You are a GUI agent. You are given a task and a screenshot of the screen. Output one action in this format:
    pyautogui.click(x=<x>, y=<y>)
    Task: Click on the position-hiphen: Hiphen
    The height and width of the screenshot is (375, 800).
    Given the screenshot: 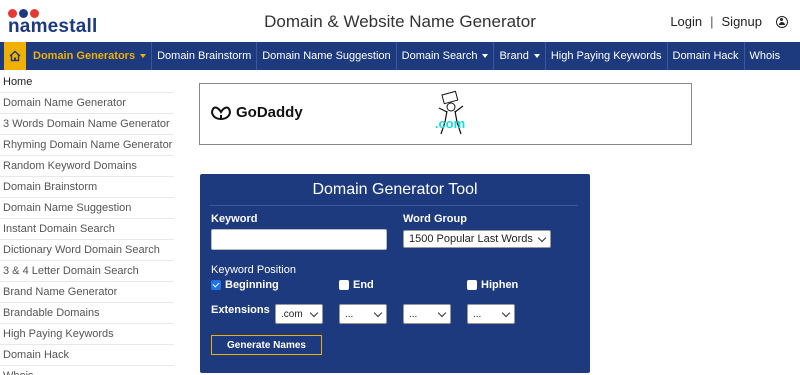 What is the action you would take?
    pyautogui.click(x=492, y=285)
    